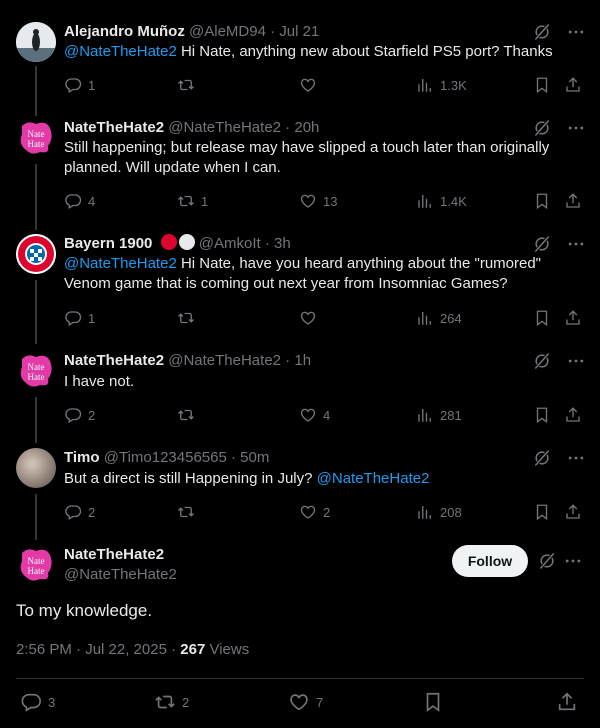 This screenshot has width=600, height=728. Describe the element at coordinates (314, 415) in the screenshot. I see `like-button: 4` at that location.